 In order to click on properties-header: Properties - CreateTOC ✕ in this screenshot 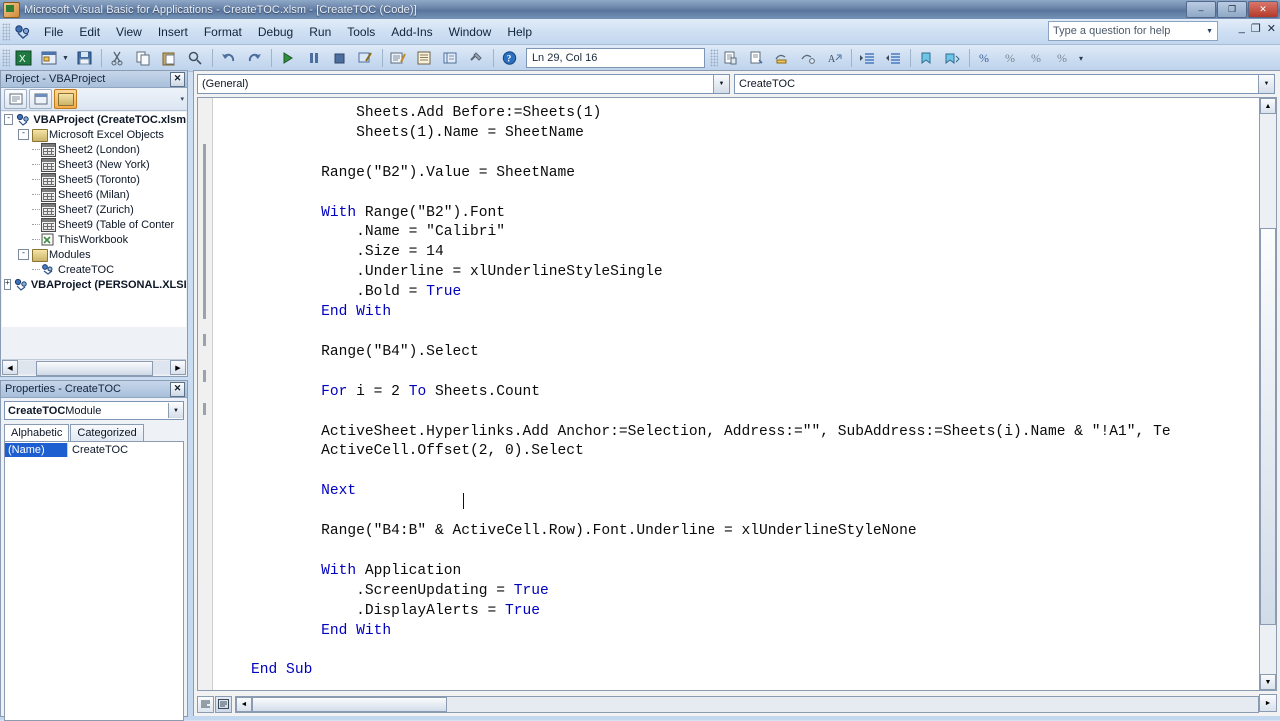, I will do `click(94, 389)`.